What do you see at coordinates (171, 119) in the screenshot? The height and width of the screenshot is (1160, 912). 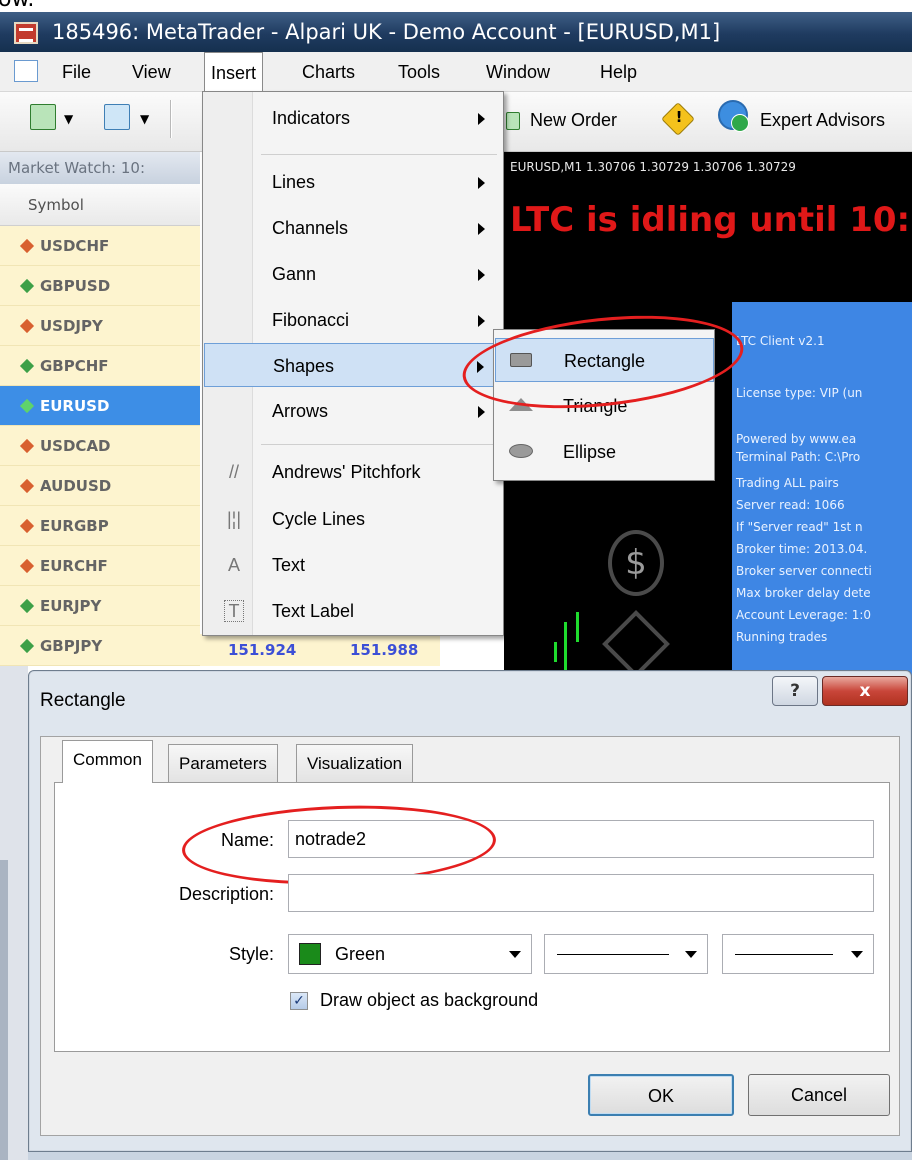 I see `toolbar-separator` at bounding box center [171, 119].